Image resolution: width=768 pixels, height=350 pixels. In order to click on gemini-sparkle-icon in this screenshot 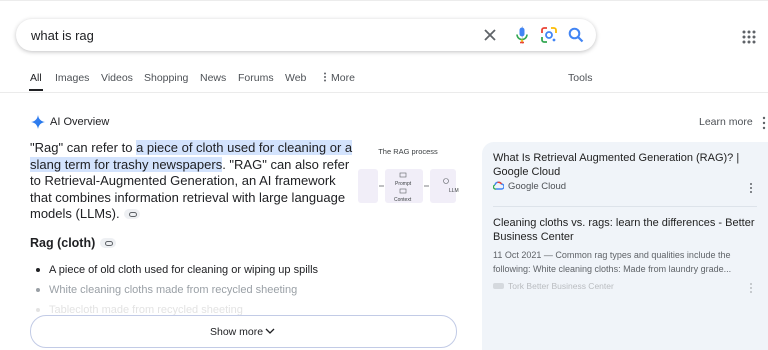, I will do `click(38, 122)`.